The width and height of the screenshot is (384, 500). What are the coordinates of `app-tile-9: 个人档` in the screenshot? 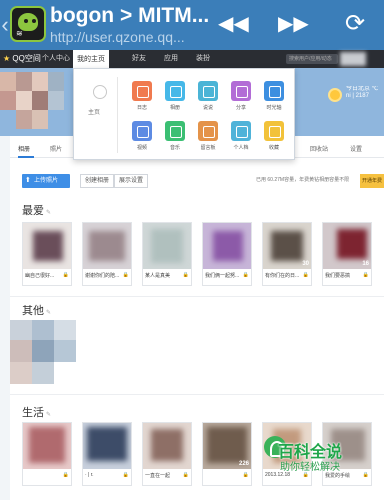 It's located at (241, 138).